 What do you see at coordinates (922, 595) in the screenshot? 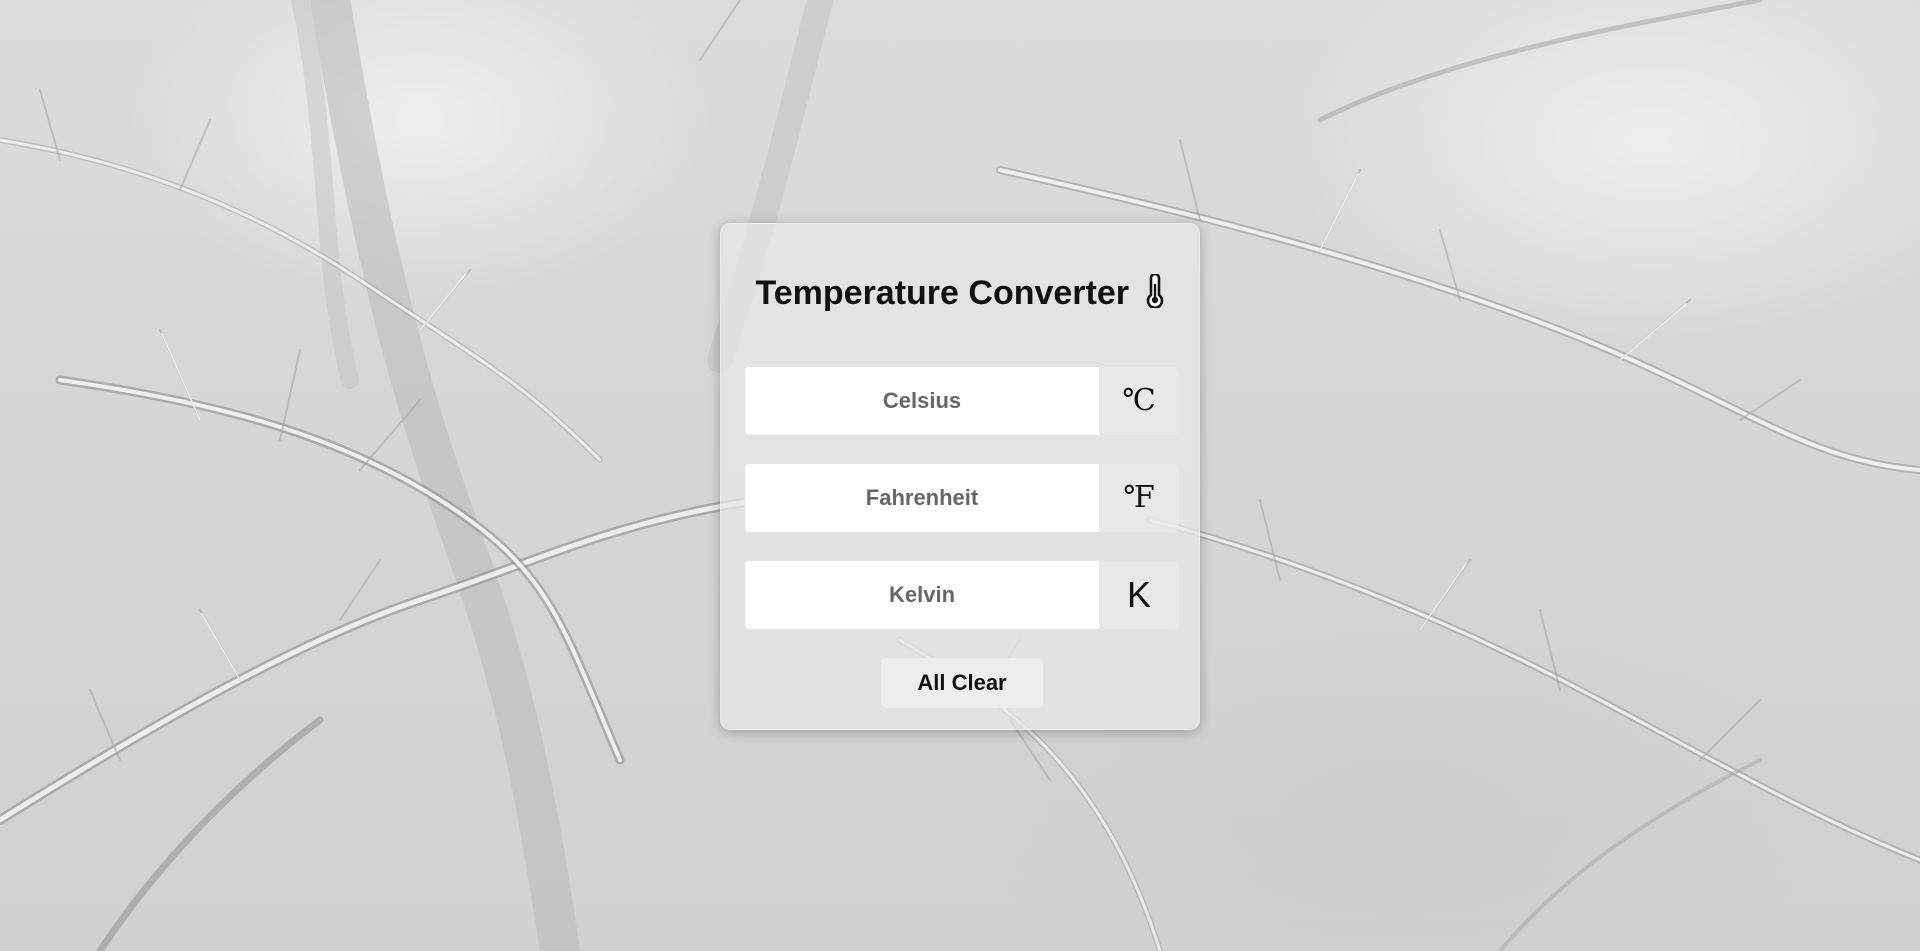
I see `kelvin-input` at bounding box center [922, 595].